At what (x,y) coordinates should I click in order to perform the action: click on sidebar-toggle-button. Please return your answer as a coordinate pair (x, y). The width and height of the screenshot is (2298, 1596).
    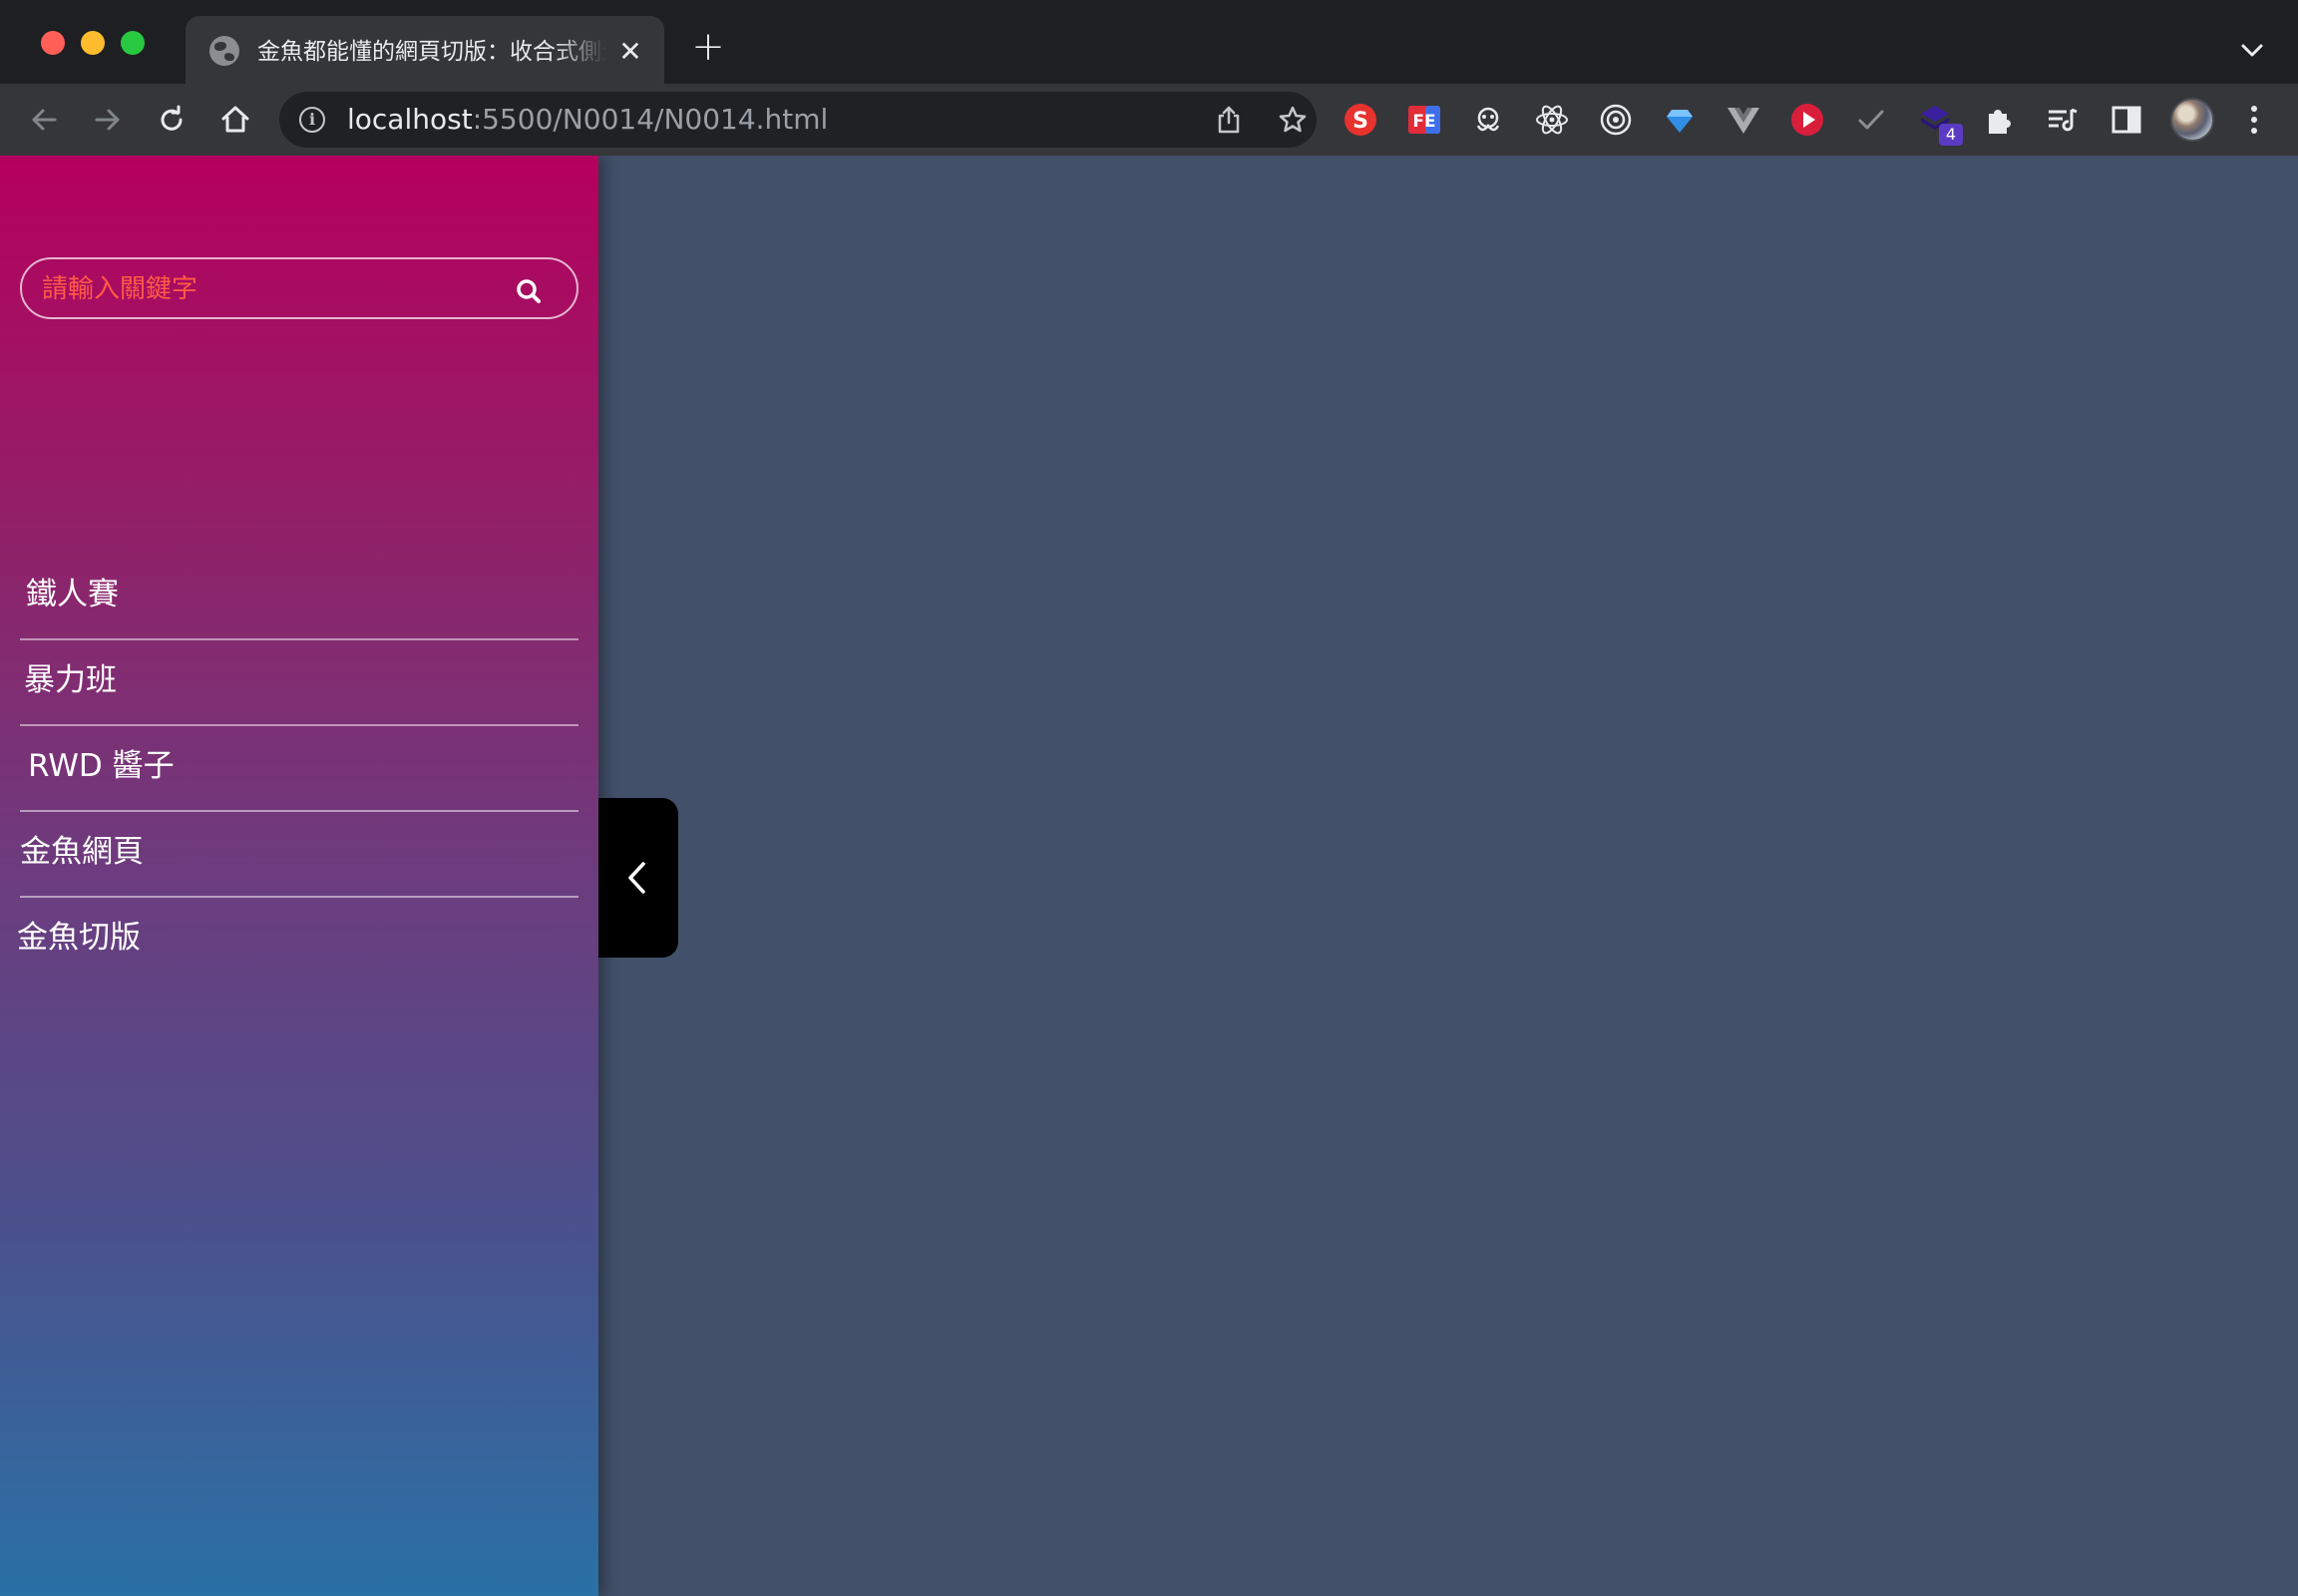
    Looking at the image, I should click on (638, 878).